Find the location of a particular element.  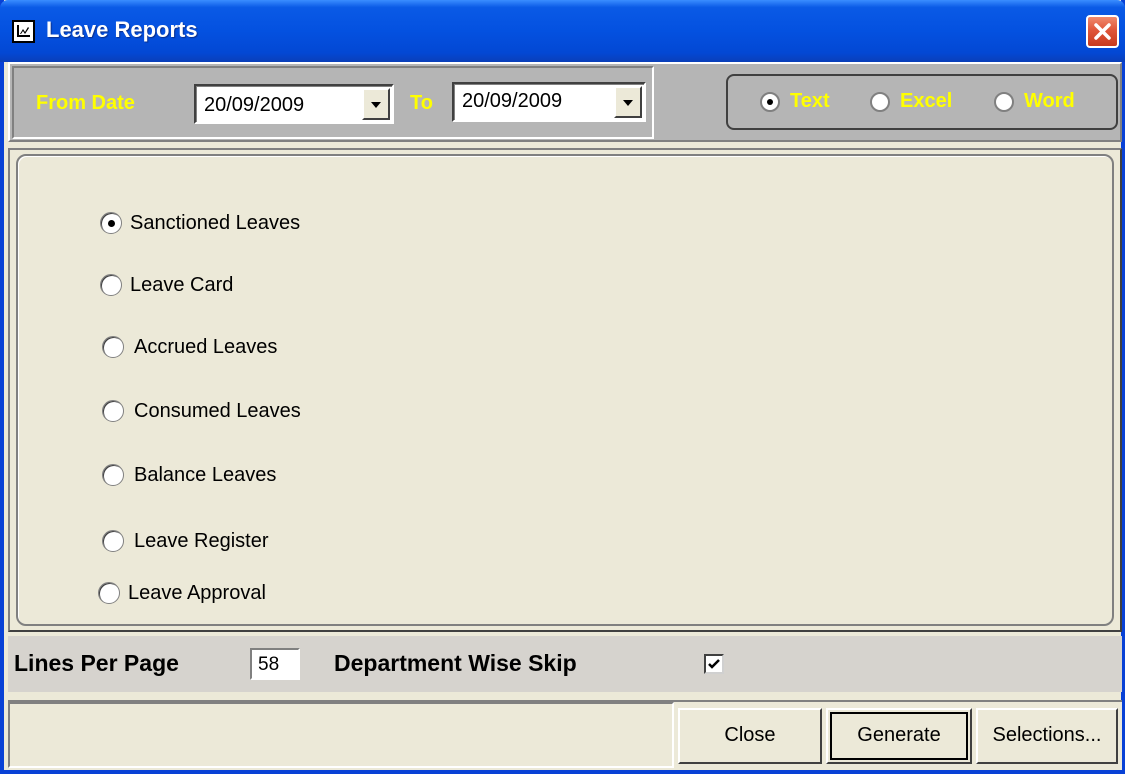

status-area is located at coordinates (341, 735).